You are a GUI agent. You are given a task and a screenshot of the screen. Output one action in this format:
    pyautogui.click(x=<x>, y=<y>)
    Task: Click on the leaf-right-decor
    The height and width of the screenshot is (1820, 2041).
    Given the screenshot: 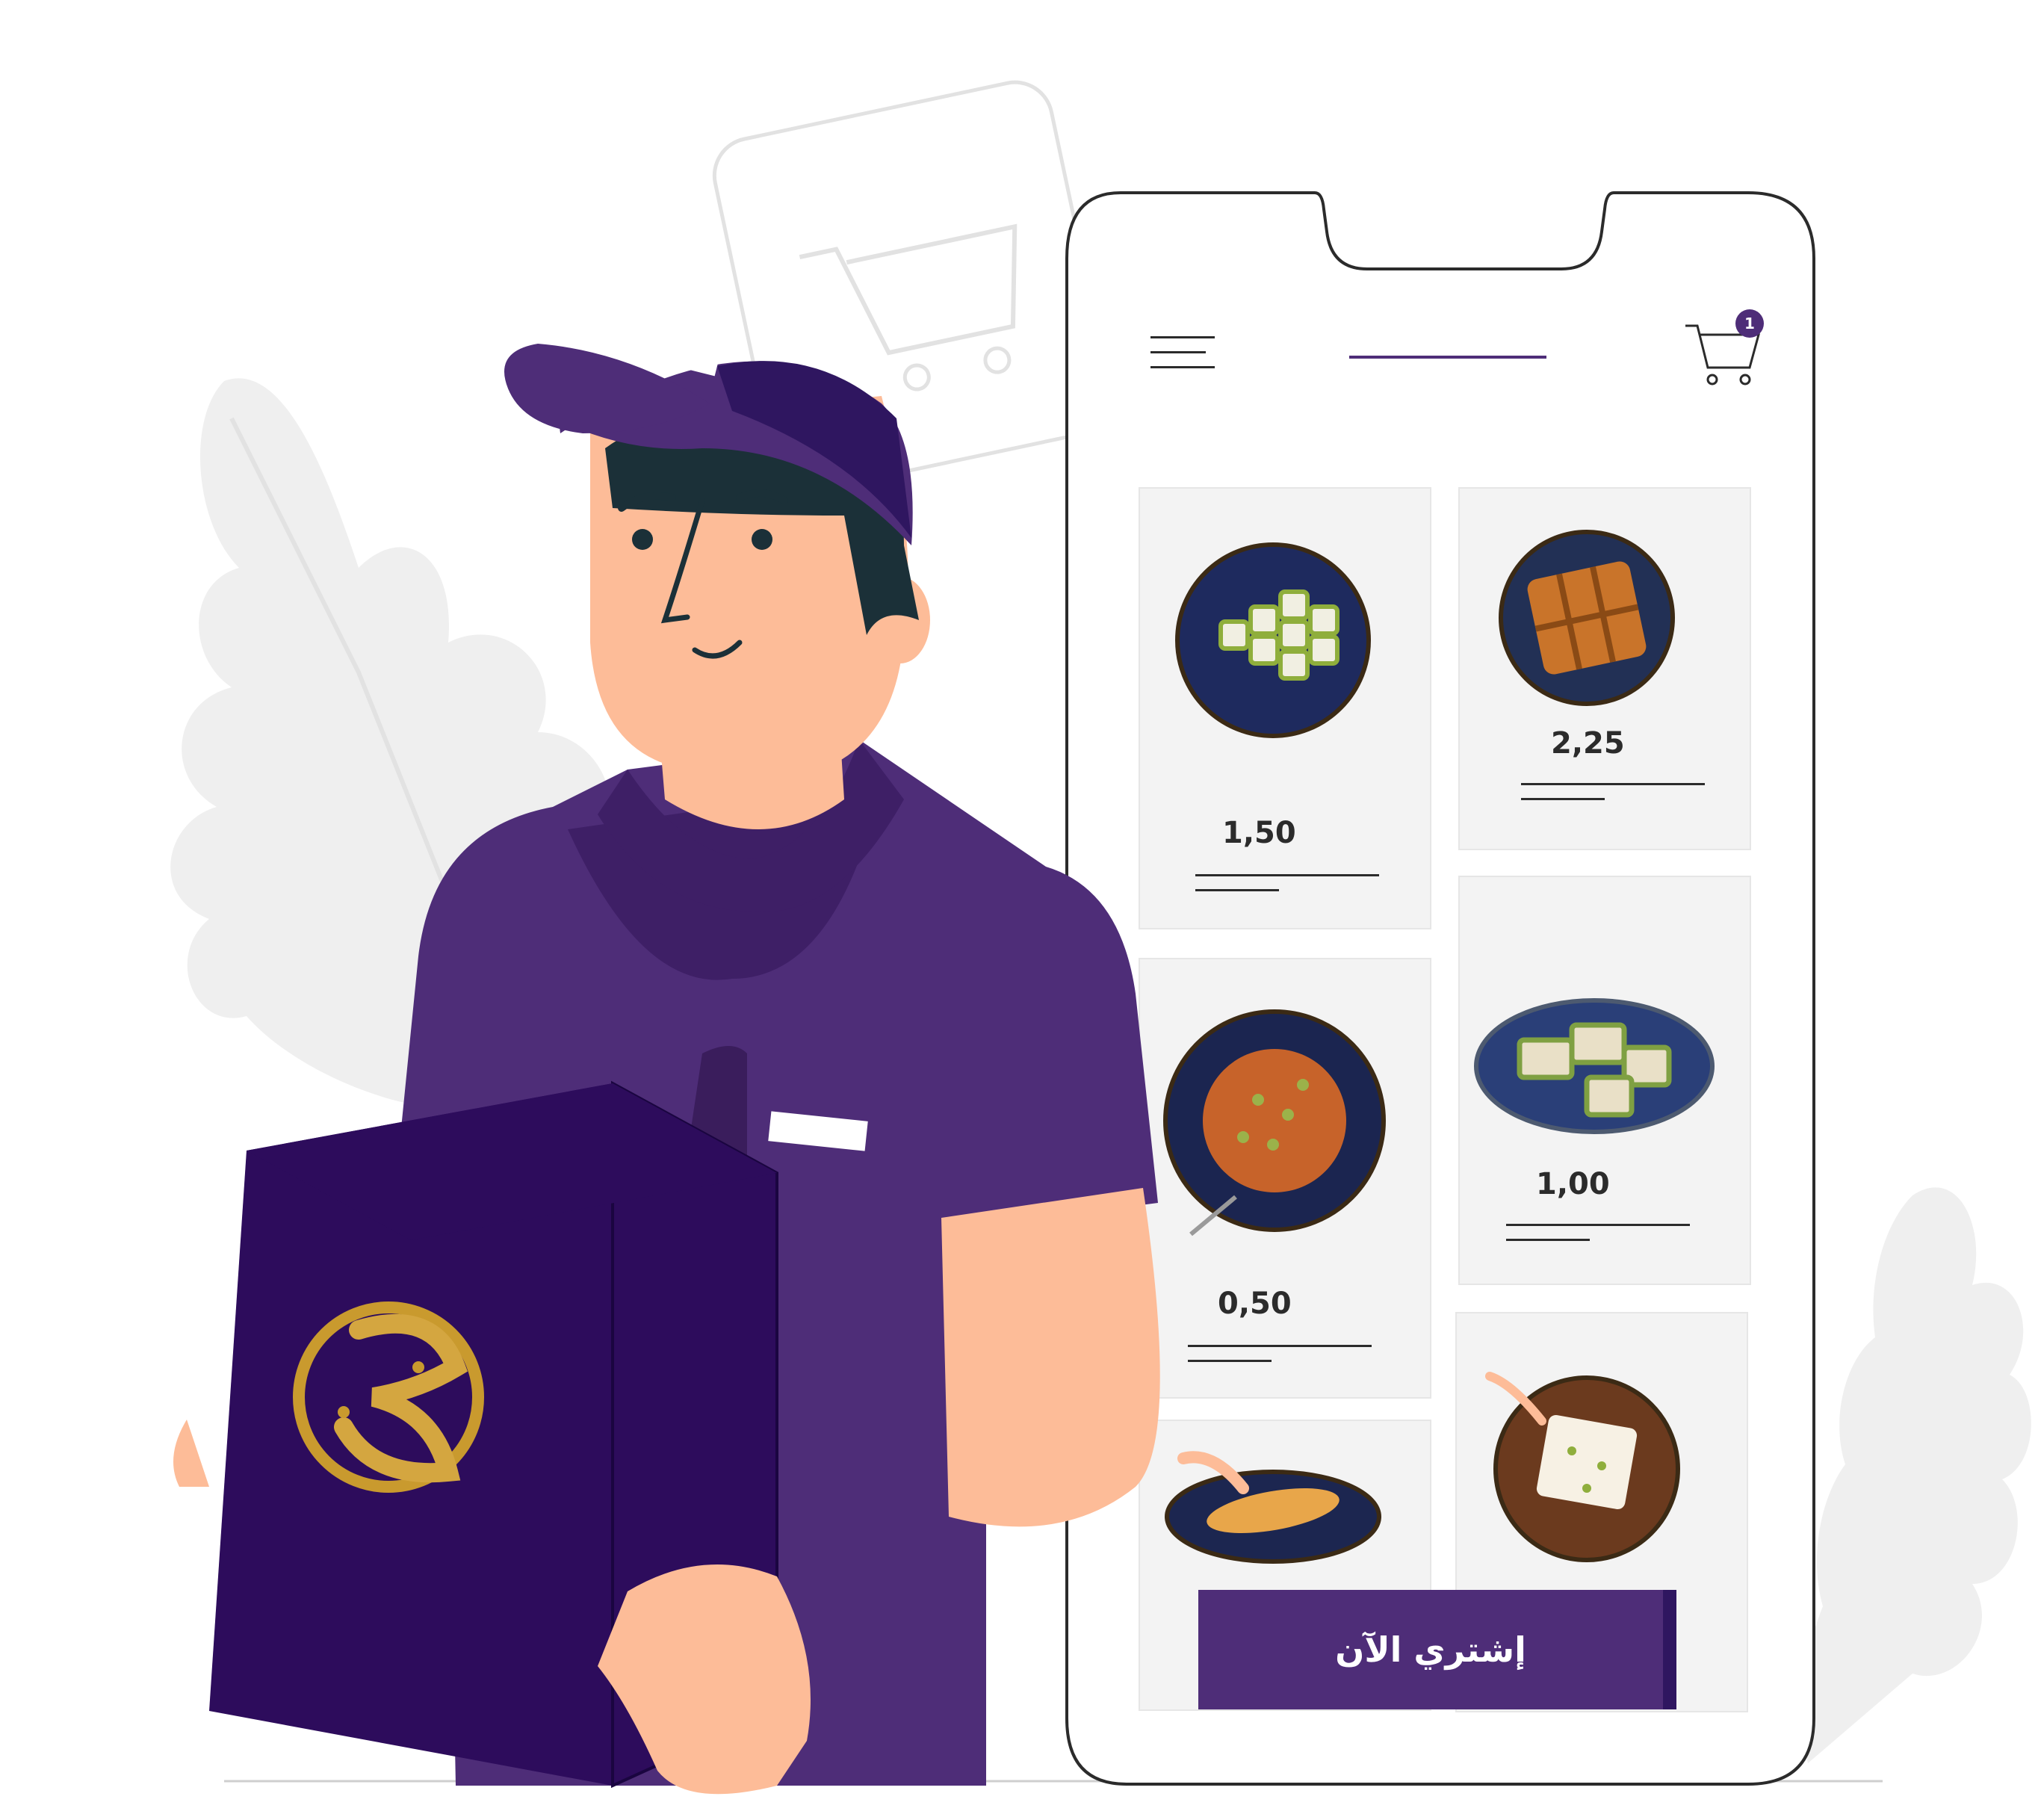 What is the action you would take?
    pyautogui.click(x=1916, y=1475)
    